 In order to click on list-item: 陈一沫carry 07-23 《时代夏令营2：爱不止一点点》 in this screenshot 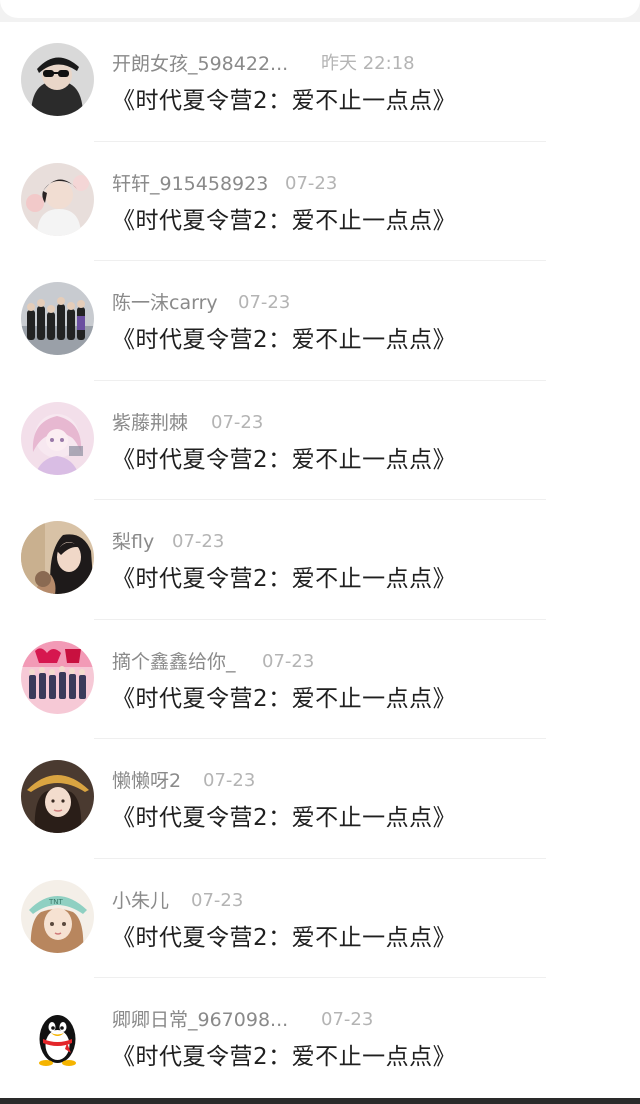, I will do `click(320, 321)`.